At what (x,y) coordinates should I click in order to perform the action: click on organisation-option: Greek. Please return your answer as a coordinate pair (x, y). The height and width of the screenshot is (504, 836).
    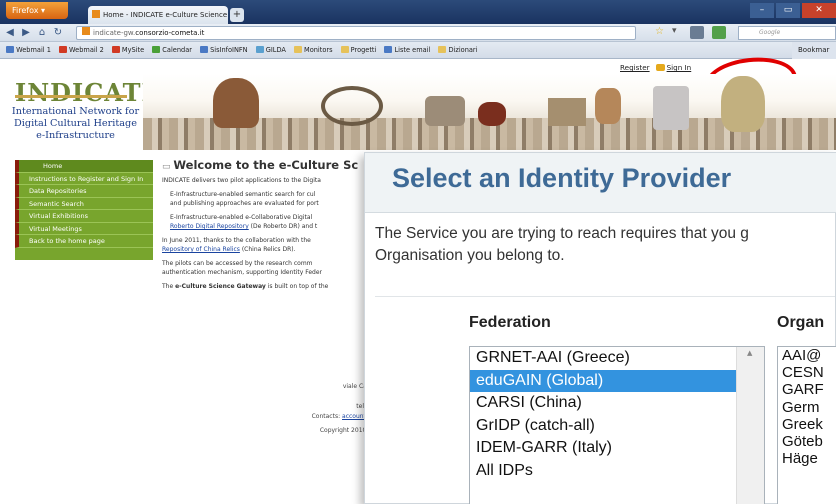
    Looking at the image, I should click on (807, 424).